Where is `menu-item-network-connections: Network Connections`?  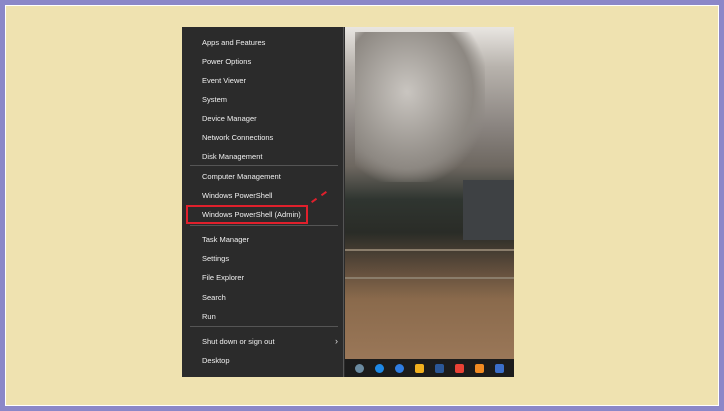 menu-item-network-connections: Network Connections is located at coordinates (263, 137).